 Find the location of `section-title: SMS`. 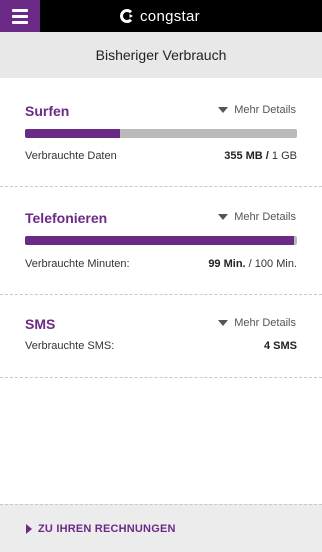

section-title: SMS is located at coordinates (40, 324).